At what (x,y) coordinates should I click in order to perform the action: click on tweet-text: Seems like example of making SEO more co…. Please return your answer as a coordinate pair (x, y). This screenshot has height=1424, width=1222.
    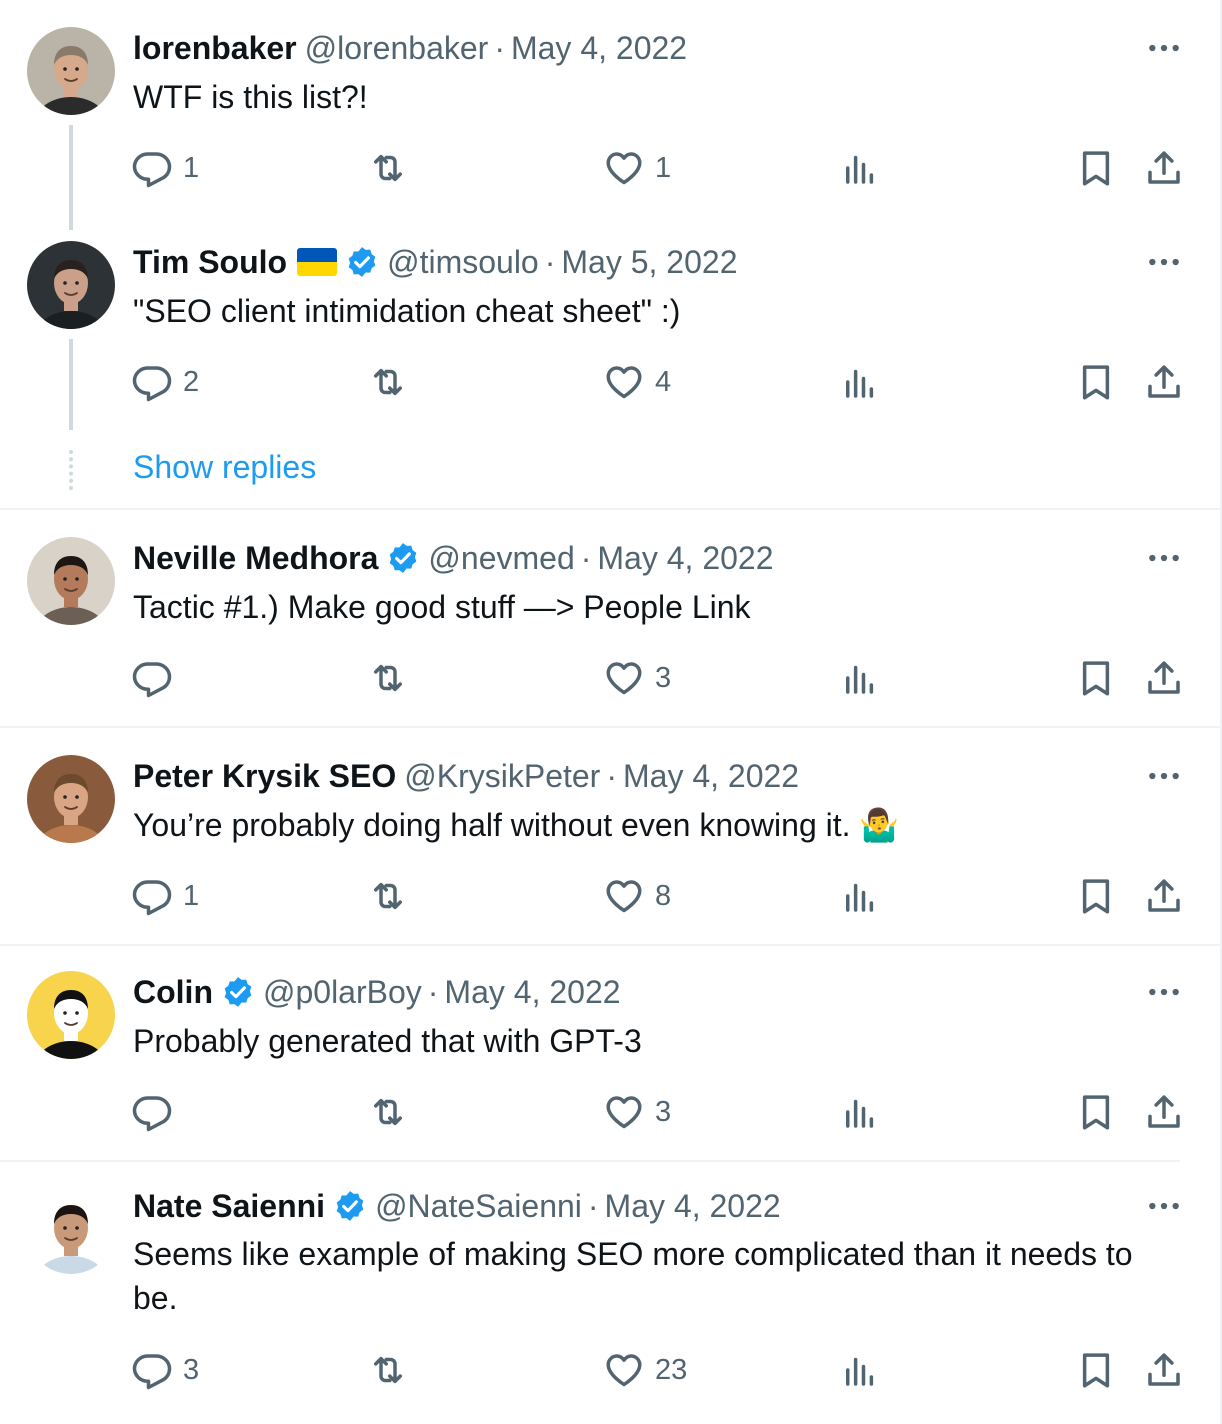
    Looking at the image, I should click on (633, 1276).